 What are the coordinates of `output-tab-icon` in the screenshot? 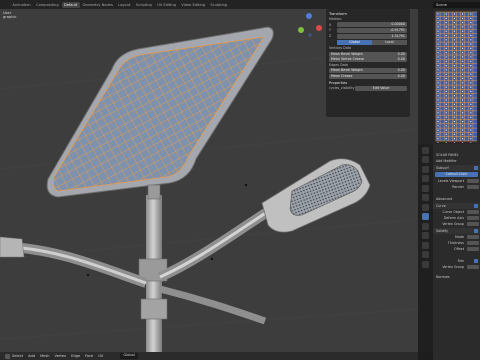 It's located at (425, 169).